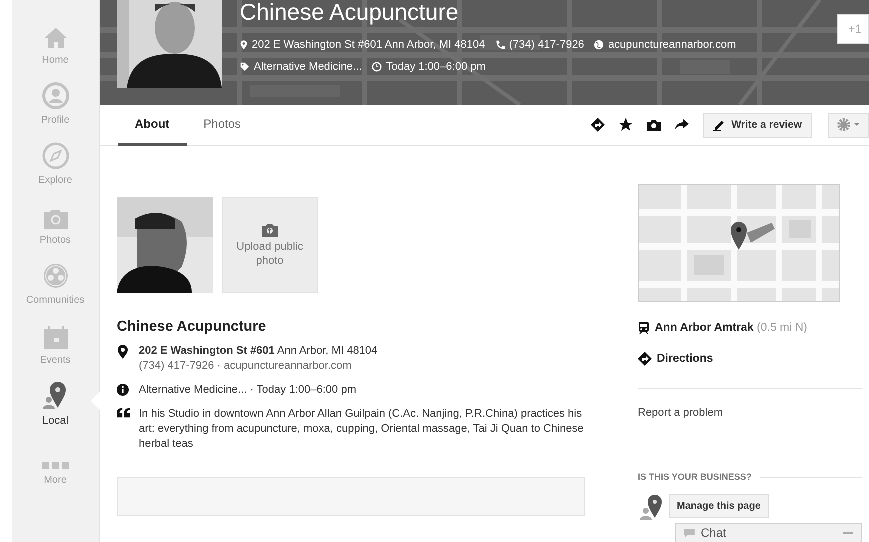  What do you see at coordinates (652, 506) in the screenshot?
I see `map-pin-person-icon` at bounding box center [652, 506].